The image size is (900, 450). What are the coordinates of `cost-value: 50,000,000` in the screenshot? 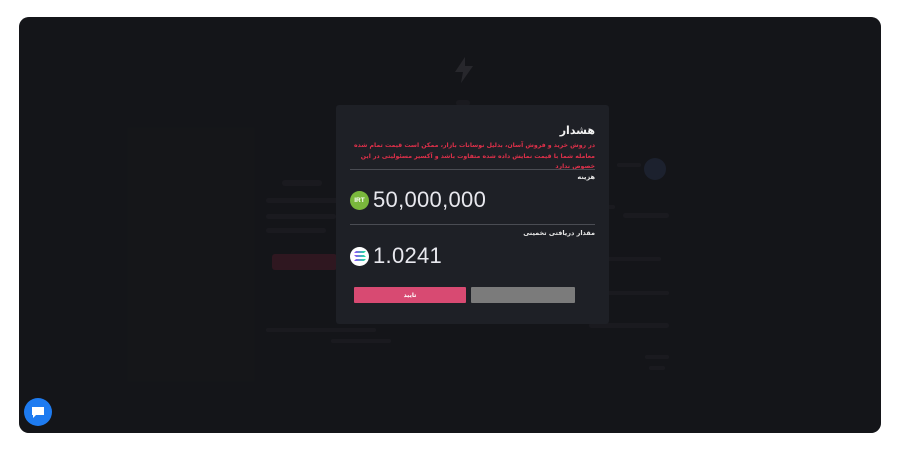 It's located at (430, 199).